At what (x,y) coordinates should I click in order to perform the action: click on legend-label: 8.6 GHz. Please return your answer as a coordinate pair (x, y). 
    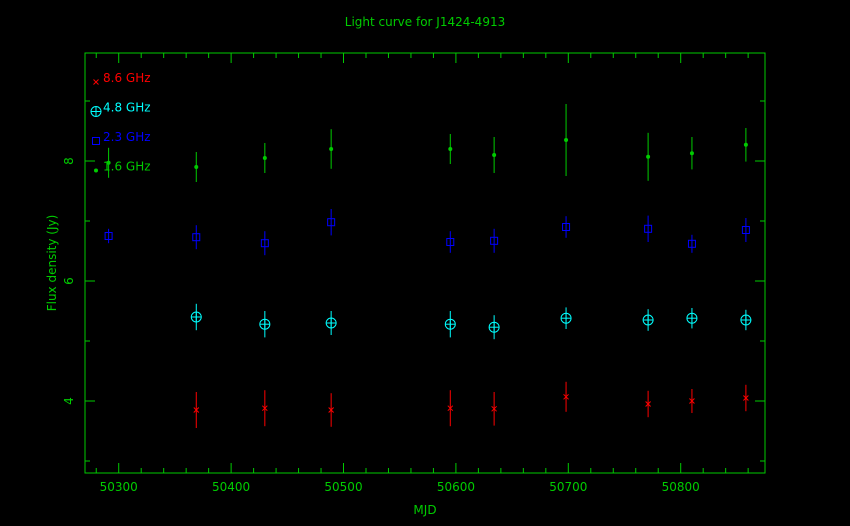
    Looking at the image, I should click on (127, 78).